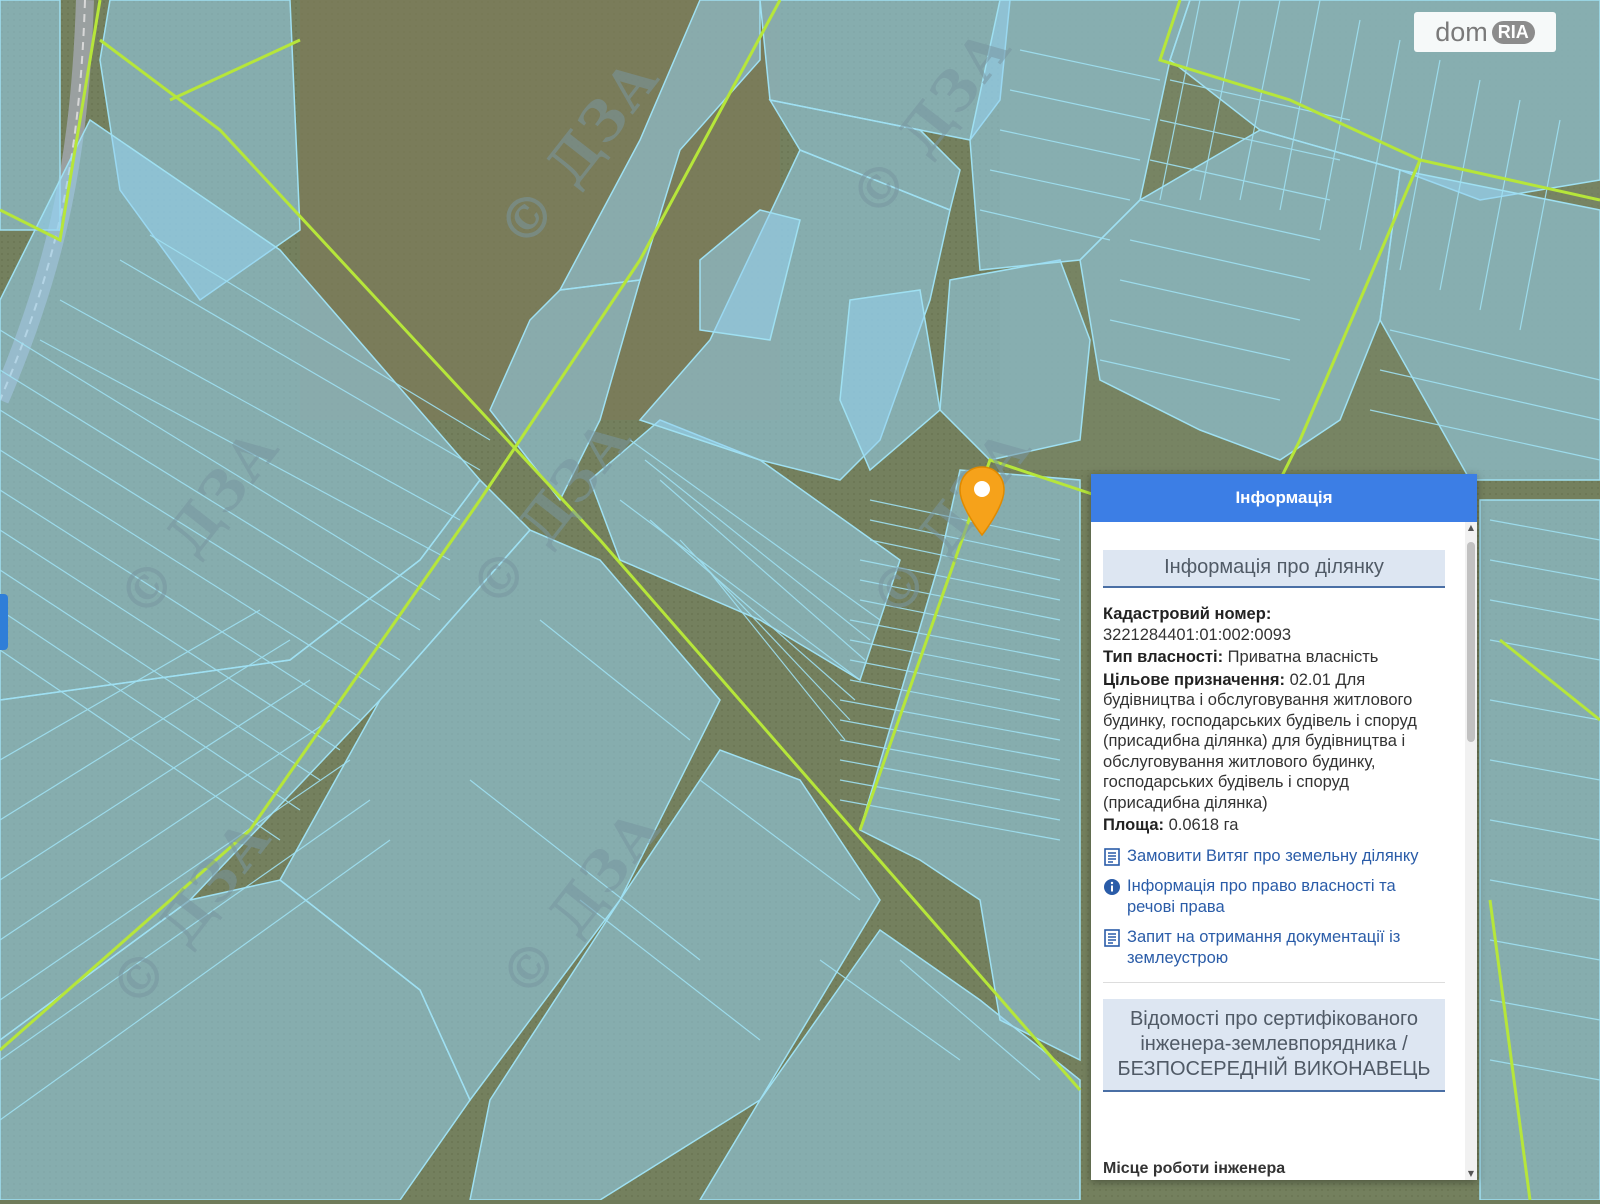  I want to click on info-icon, so click(1112, 887).